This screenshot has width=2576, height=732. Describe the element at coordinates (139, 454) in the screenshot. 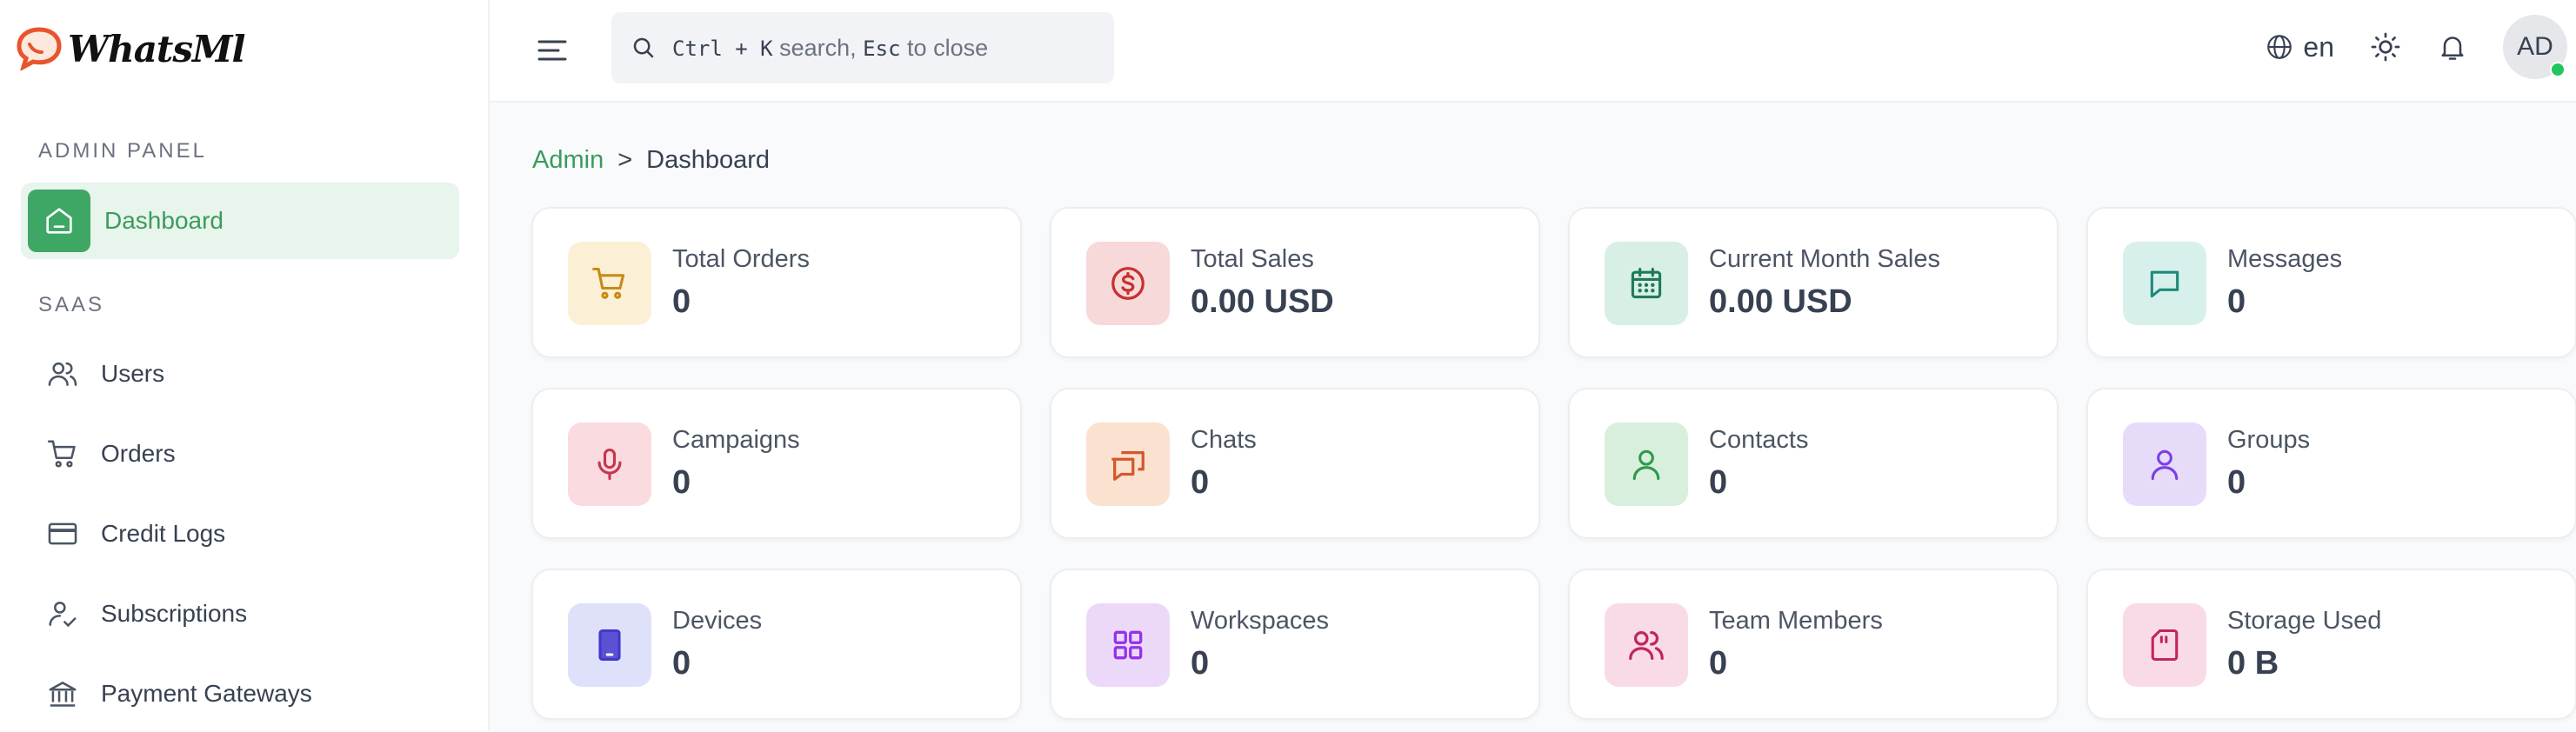

I see `sidebar-item-label: Orders` at that location.